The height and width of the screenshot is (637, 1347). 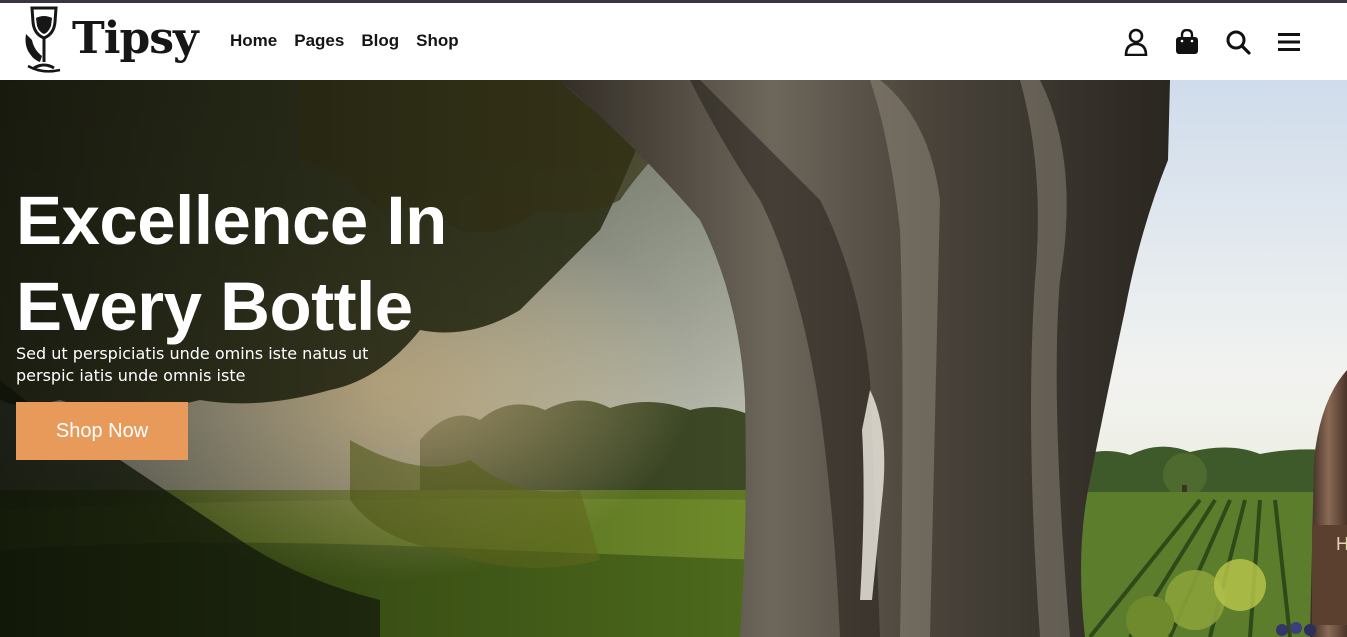 What do you see at coordinates (253, 41) in the screenshot?
I see `nav-home: Home` at bounding box center [253, 41].